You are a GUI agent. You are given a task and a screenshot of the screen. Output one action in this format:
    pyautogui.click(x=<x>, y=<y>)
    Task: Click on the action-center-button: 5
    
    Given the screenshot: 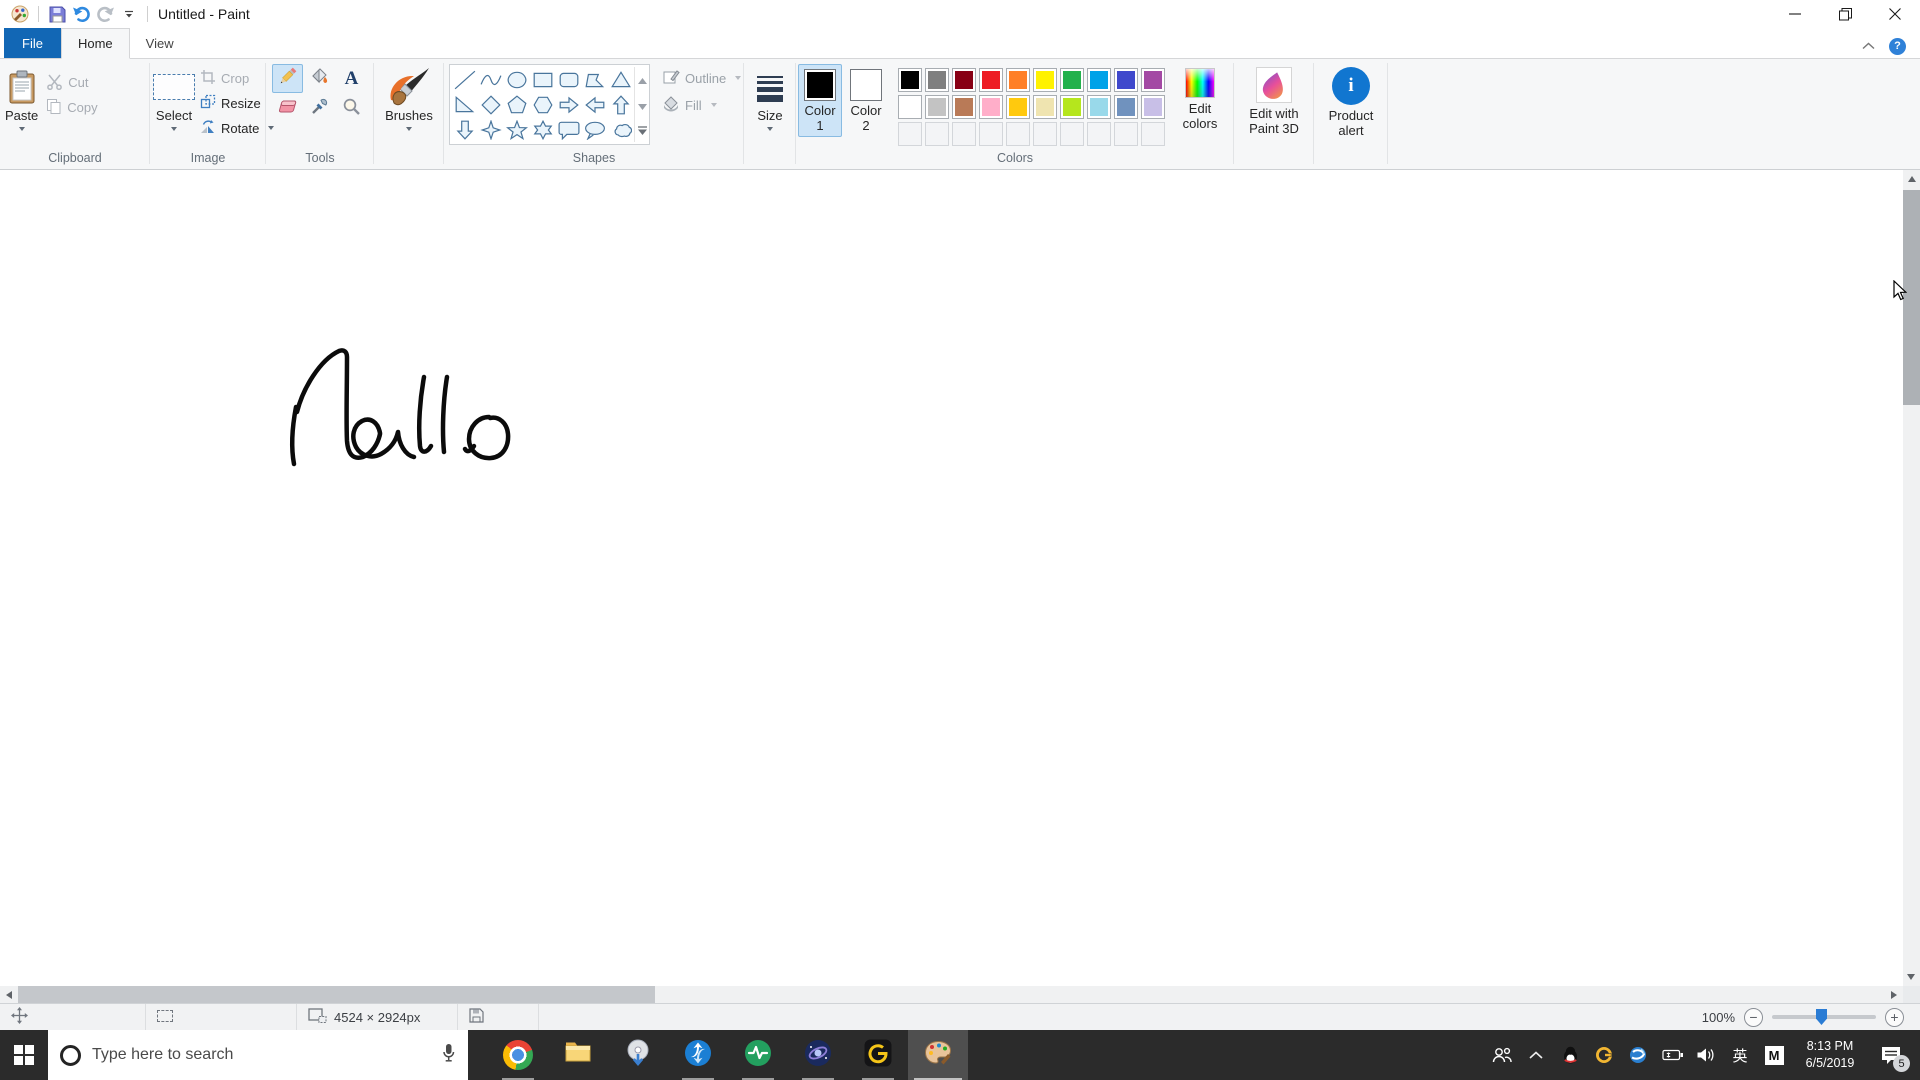 What is the action you would take?
    pyautogui.click(x=1891, y=1055)
    